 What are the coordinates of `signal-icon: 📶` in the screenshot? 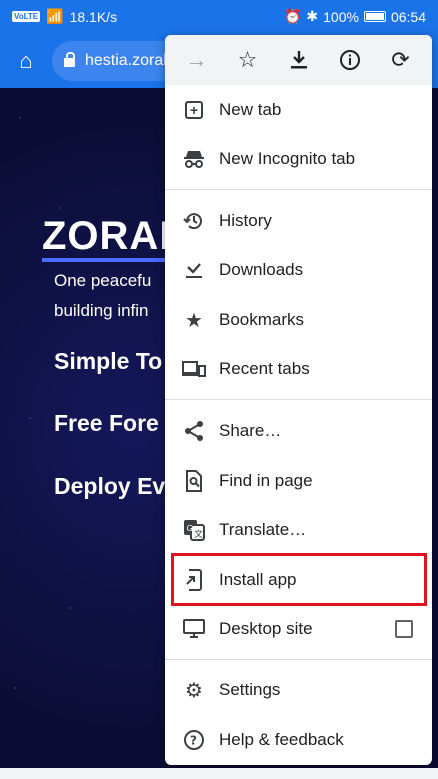 It's located at (55, 16).